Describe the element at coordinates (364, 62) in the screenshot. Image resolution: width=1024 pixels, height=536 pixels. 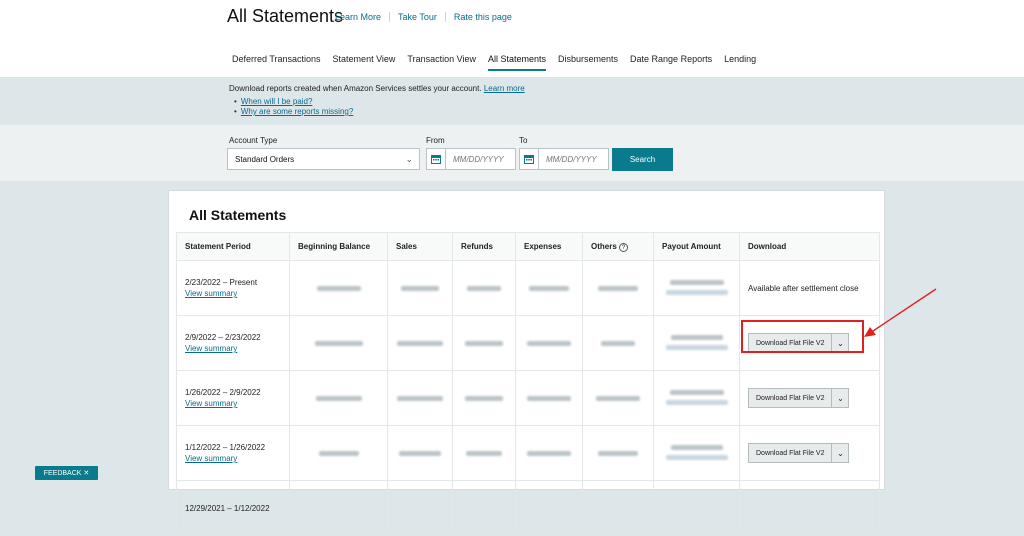
I see `tab-statement-view: Statement View` at that location.